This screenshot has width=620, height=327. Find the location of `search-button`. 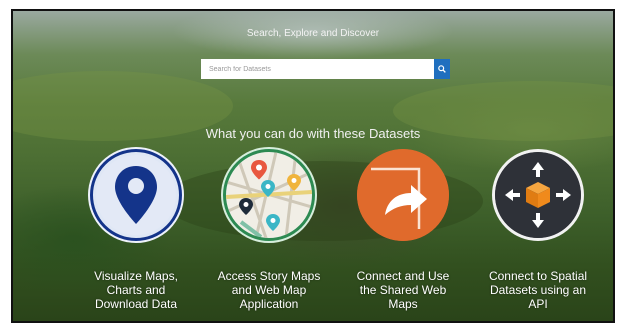

search-button is located at coordinates (442, 69).